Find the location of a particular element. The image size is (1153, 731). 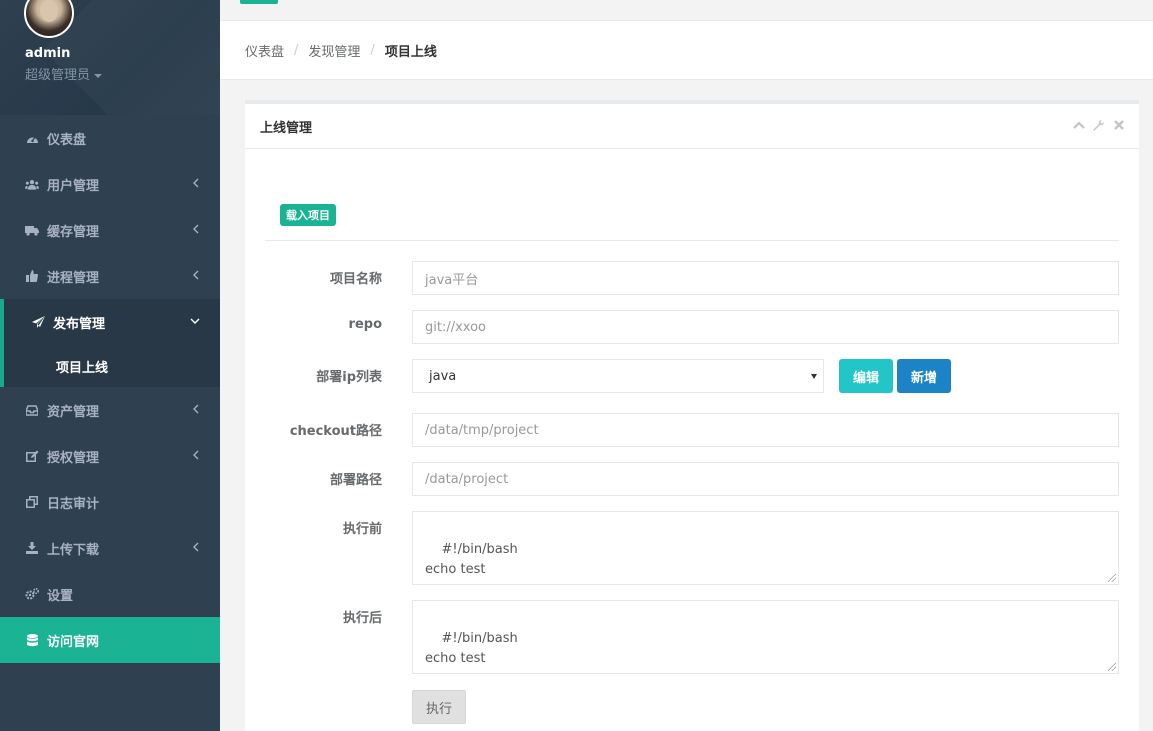

breadcrumb-item-current: 项目上线 is located at coordinates (410, 52).